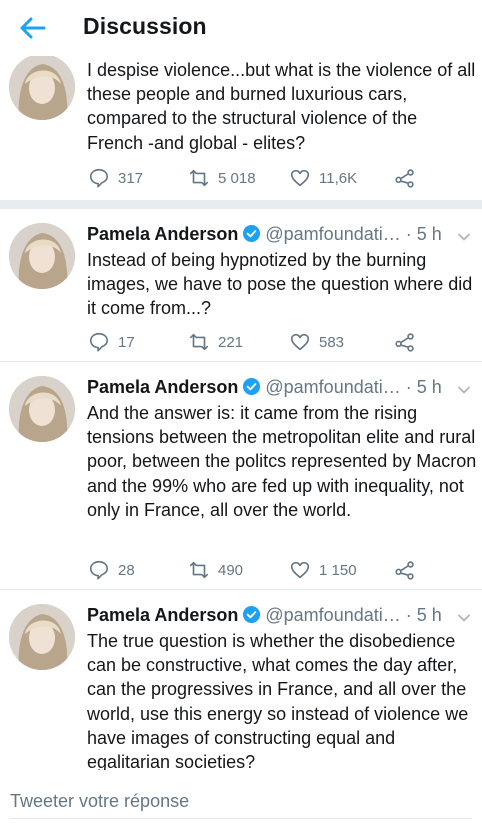 This screenshot has width=482, height=827. I want to click on reply-count: 317, so click(131, 178).